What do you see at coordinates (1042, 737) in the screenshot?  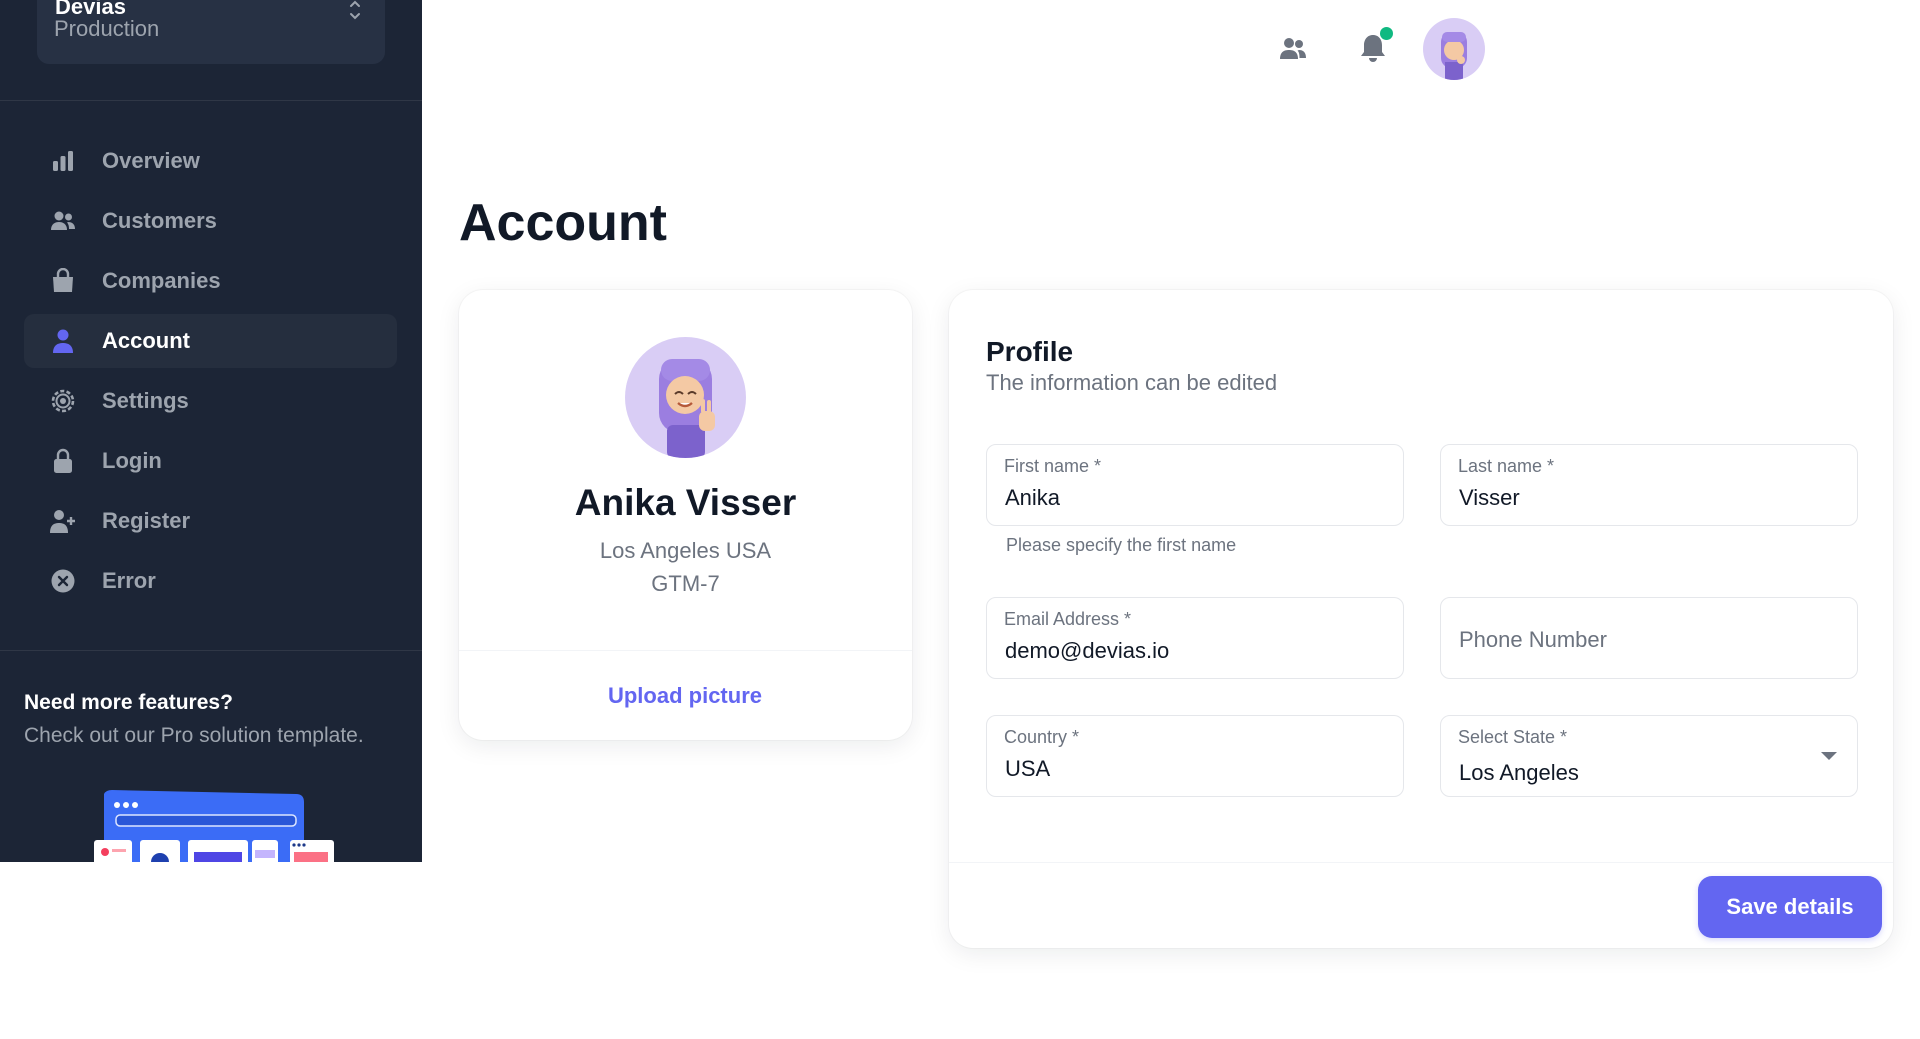 I see `country-label: Country *` at bounding box center [1042, 737].